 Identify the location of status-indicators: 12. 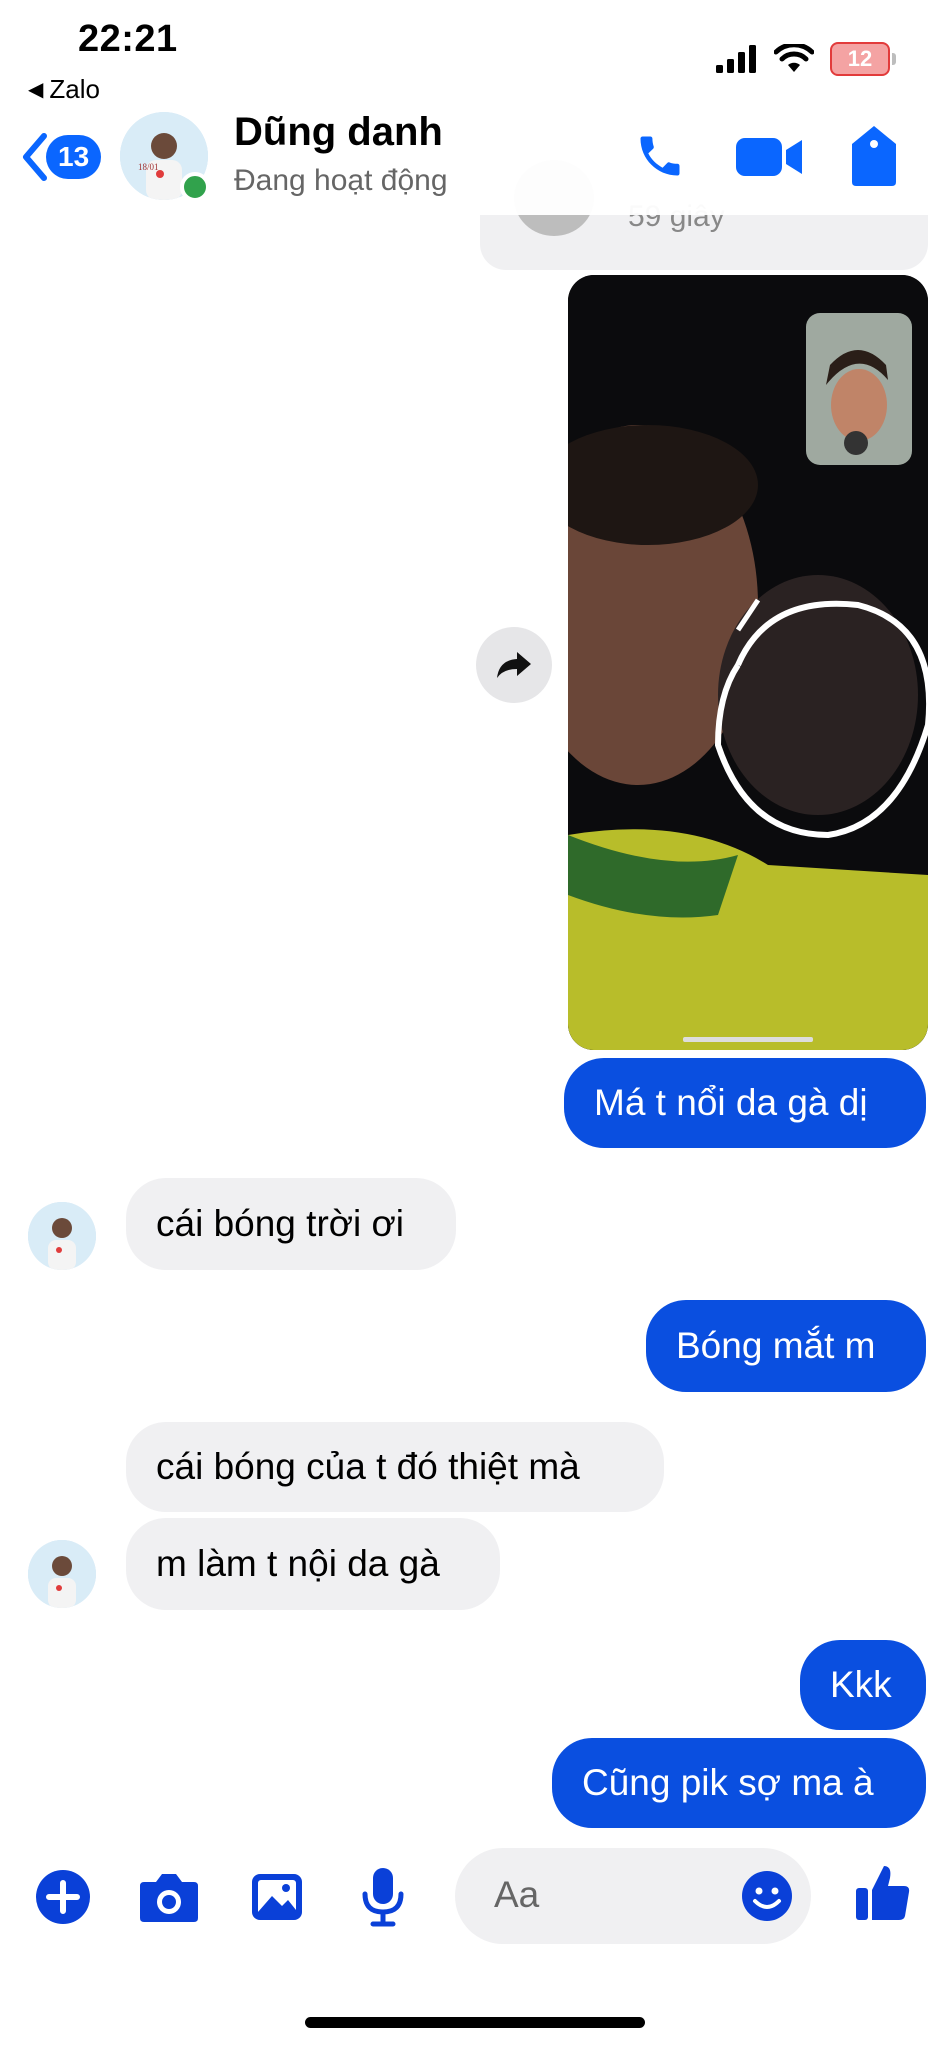
(806, 59).